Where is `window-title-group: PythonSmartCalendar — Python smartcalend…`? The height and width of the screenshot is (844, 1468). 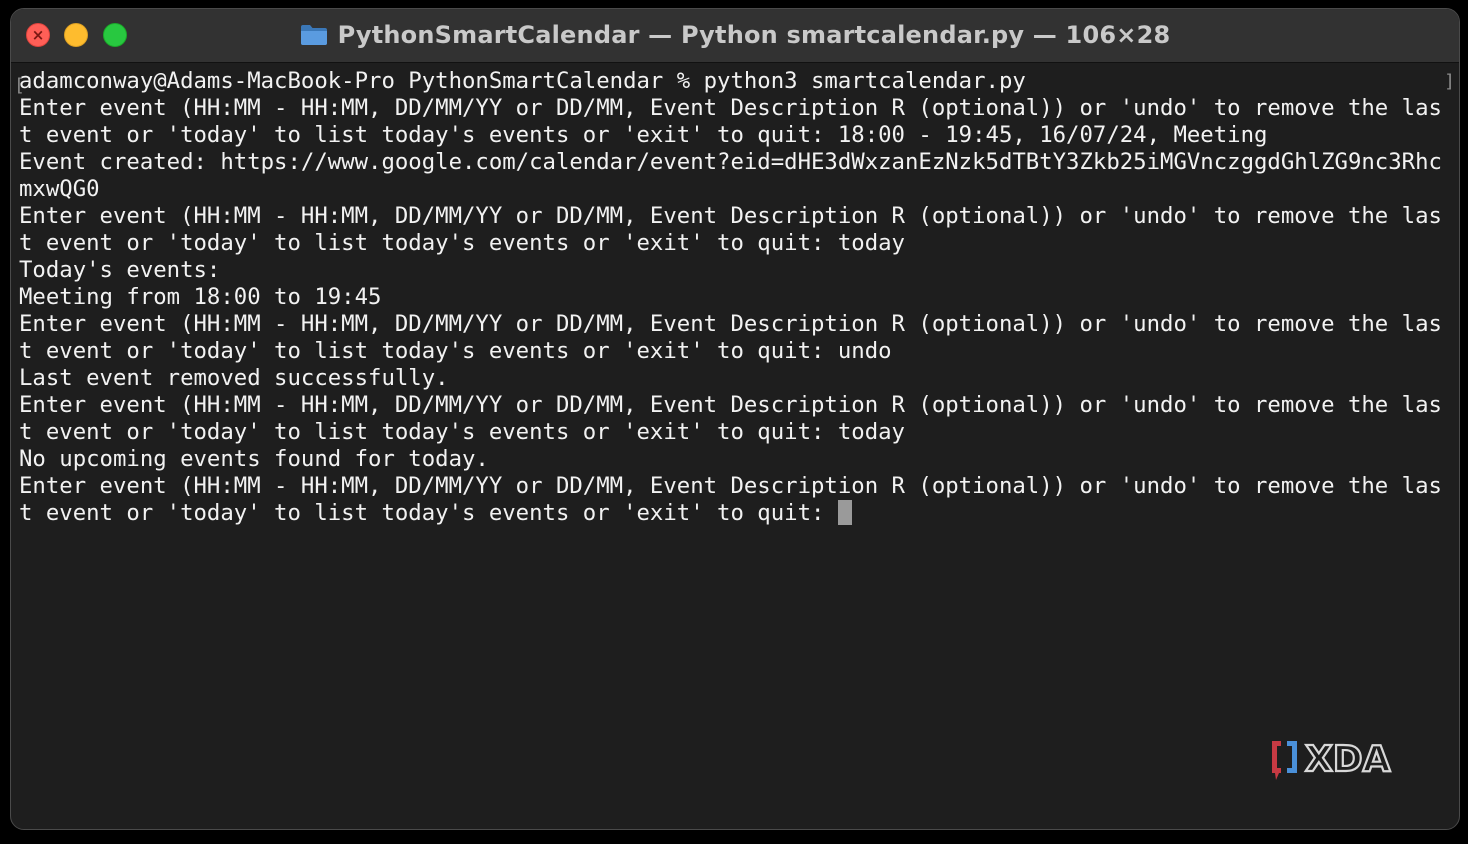
window-title-group: PythonSmartCalendar — Python smartcalend… is located at coordinates (735, 35).